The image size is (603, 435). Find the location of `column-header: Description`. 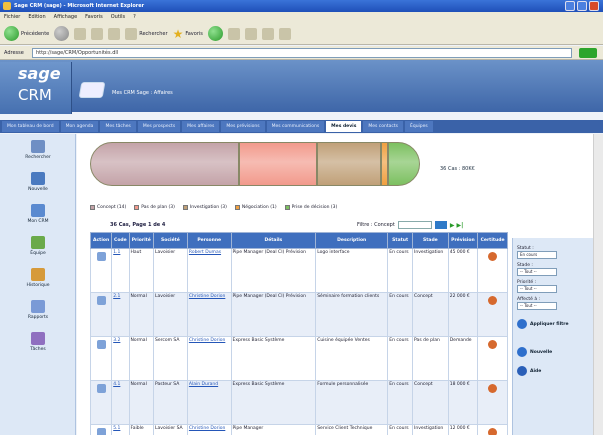

column-header: Description is located at coordinates (352, 240).